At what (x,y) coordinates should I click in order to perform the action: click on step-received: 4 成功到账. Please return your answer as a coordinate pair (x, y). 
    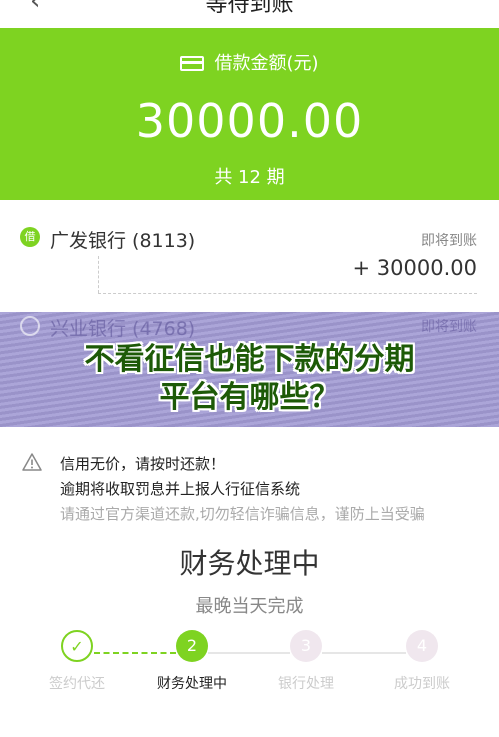
    Looking at the image, I should click on (422, 661).